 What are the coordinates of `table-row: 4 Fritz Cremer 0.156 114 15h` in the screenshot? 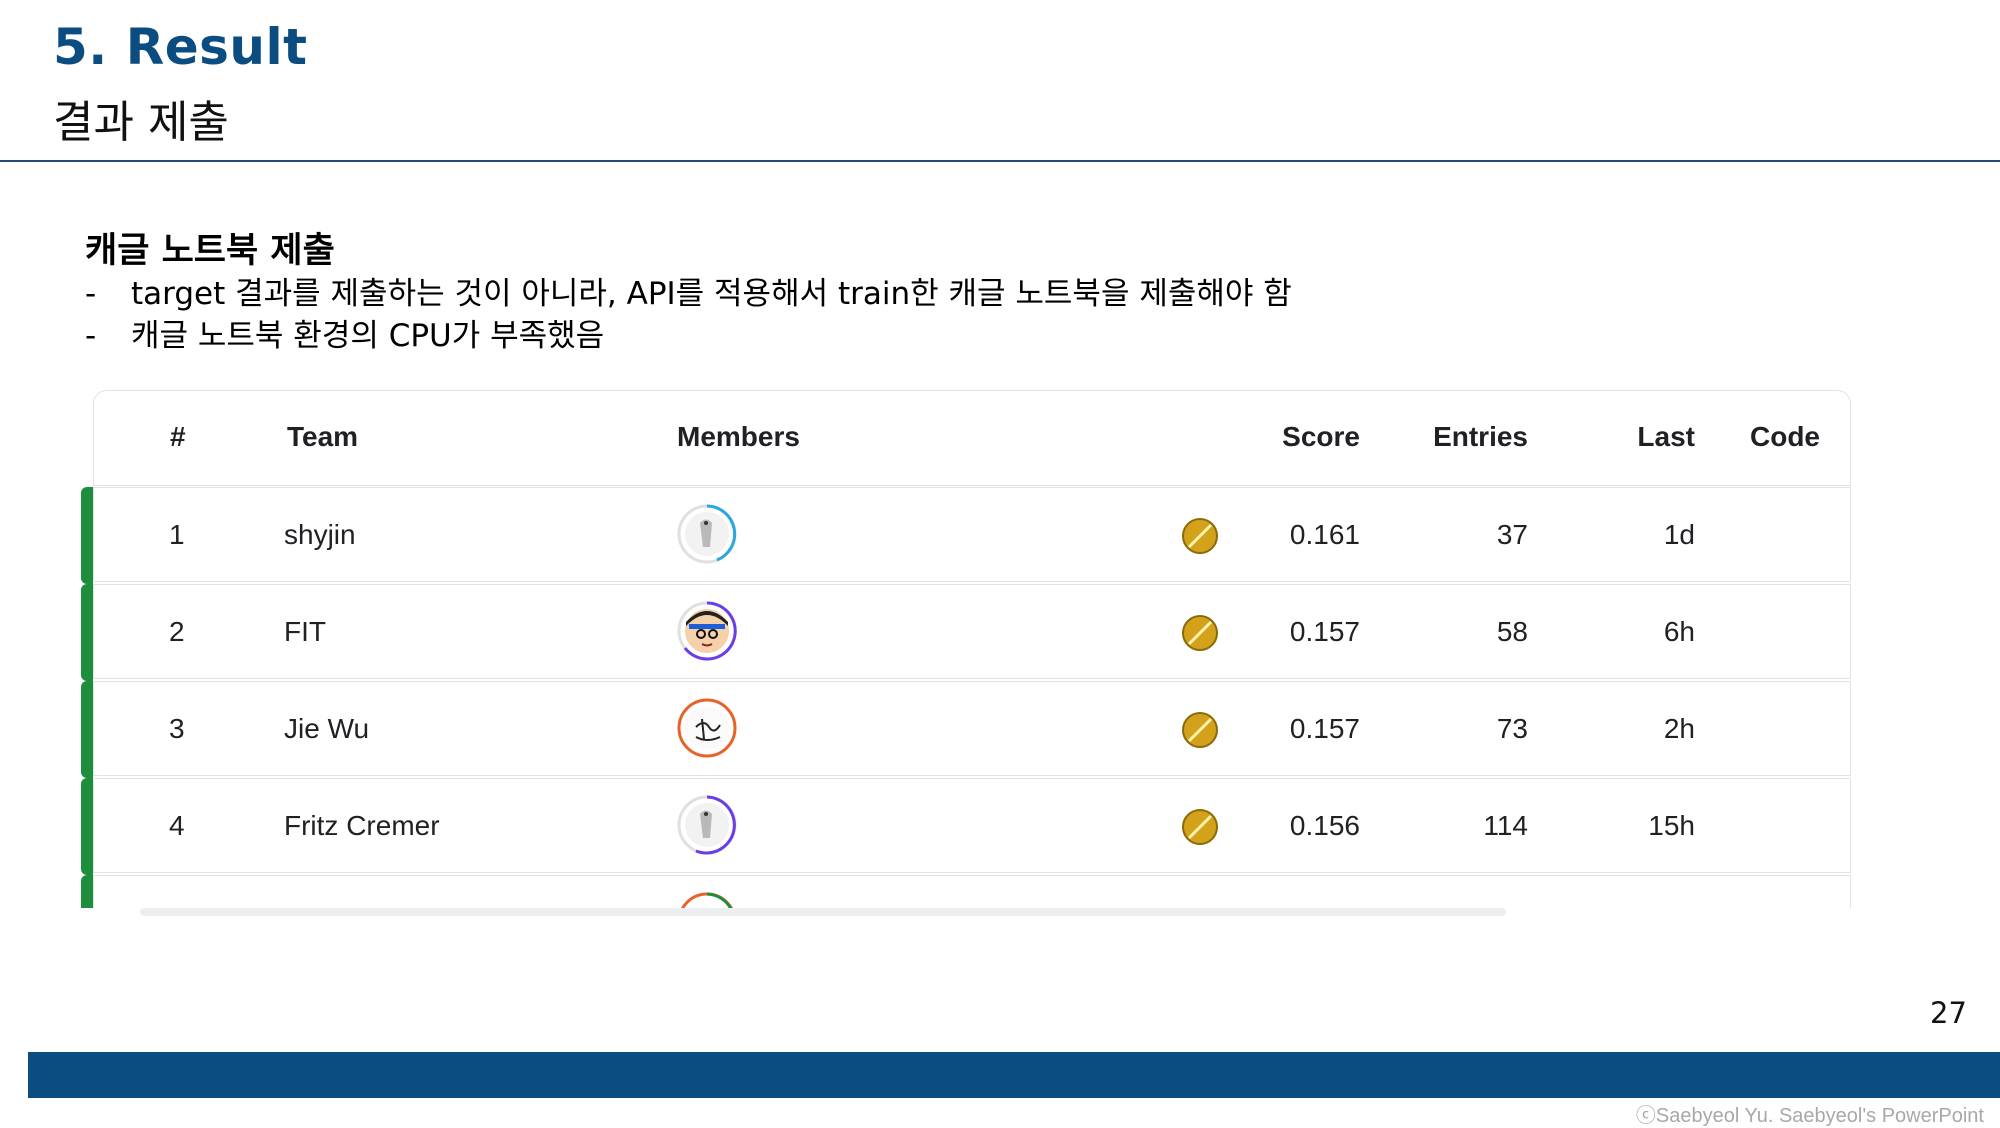 It's located at (966, 826).